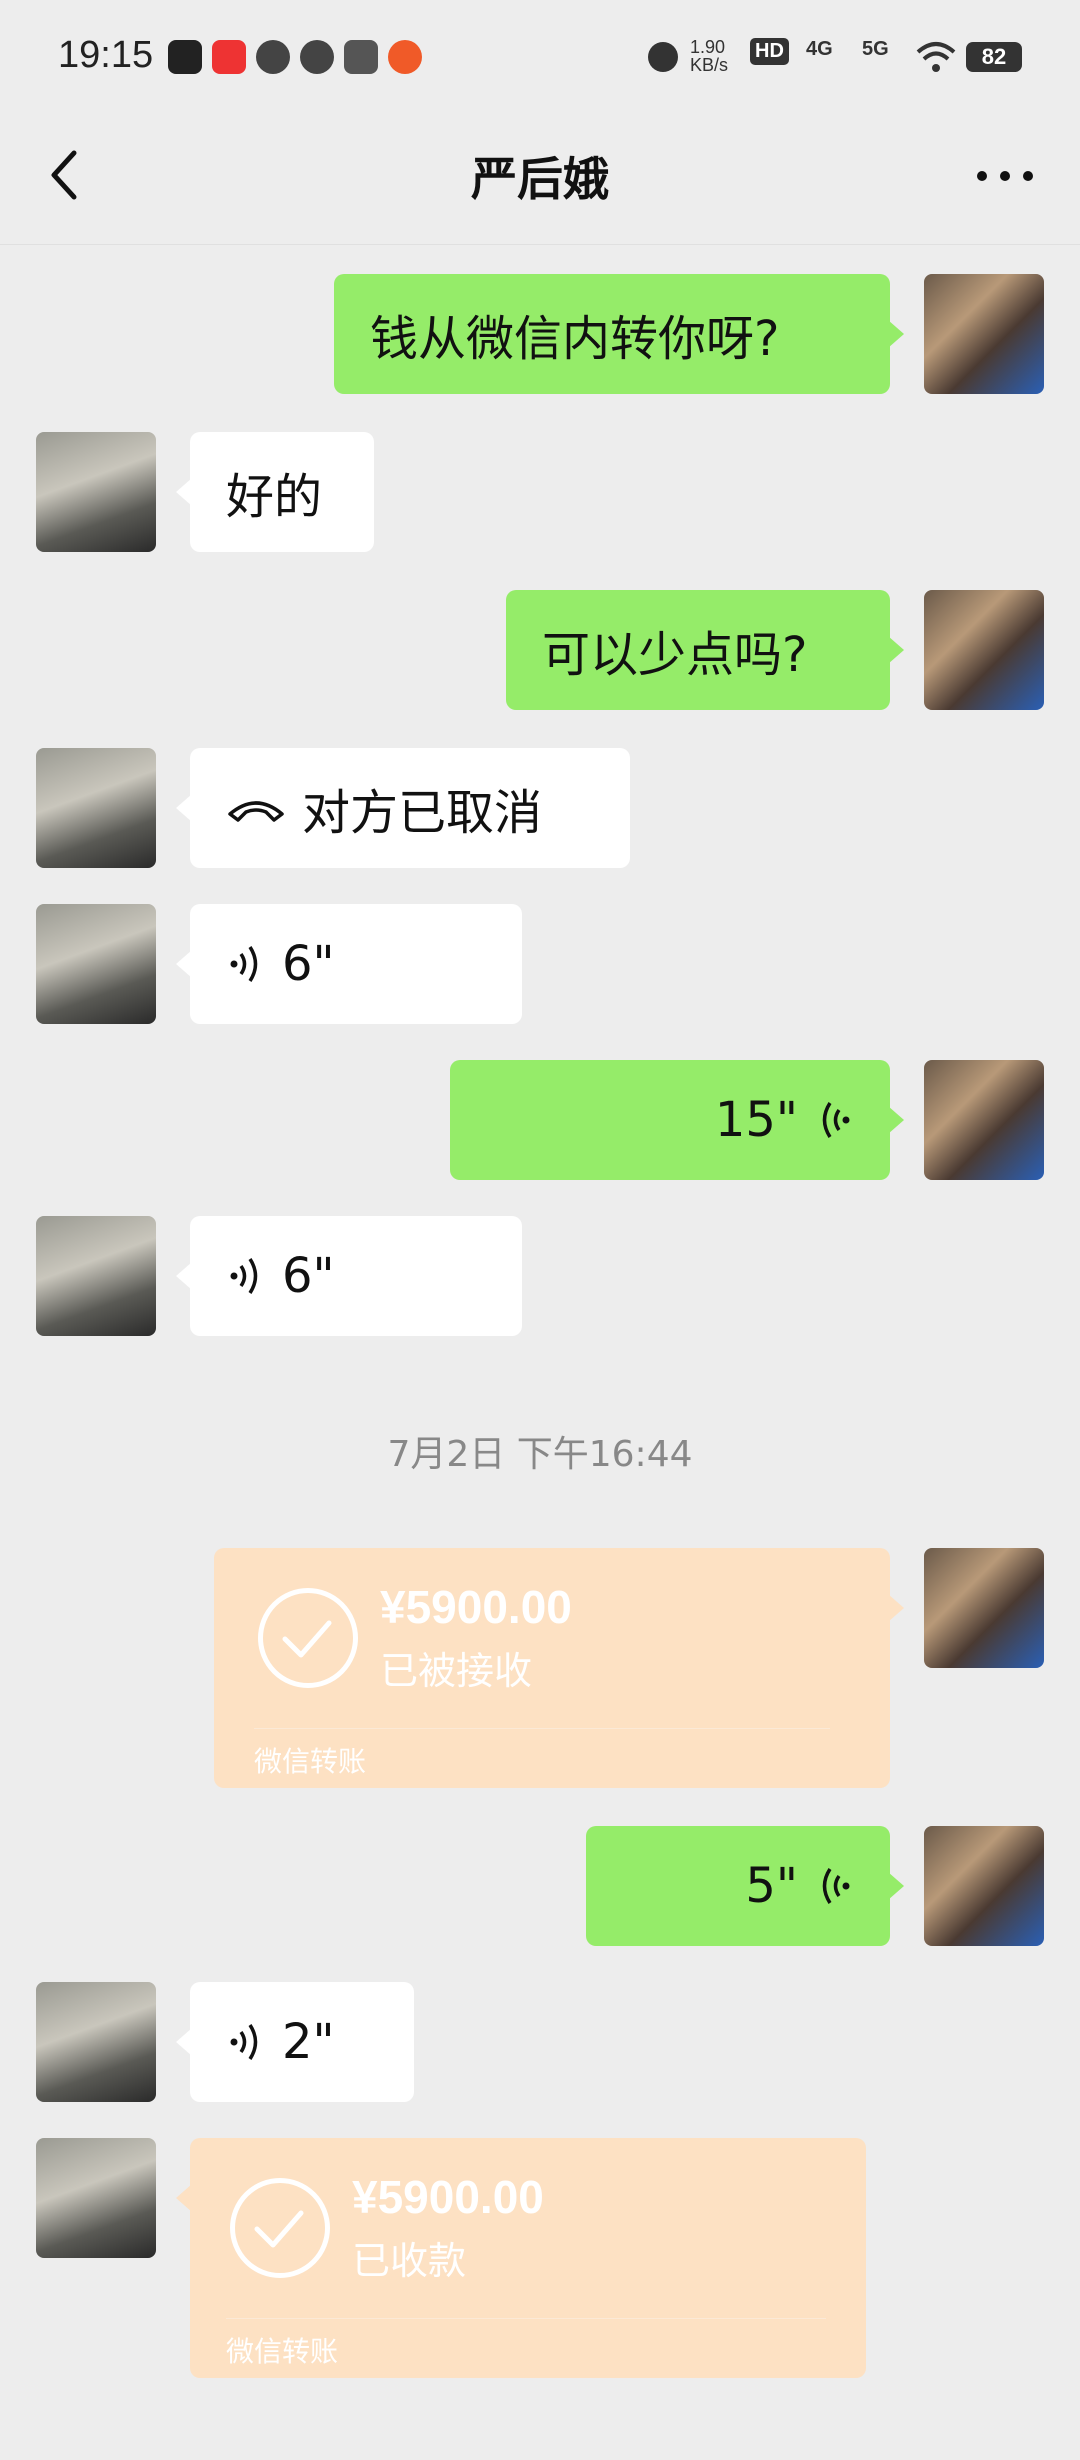 This screenshot has width=1080, height=2460. Describe the element at coordinates (875, 49) in the screenshot. I see `network-5g: 5G` at that location.